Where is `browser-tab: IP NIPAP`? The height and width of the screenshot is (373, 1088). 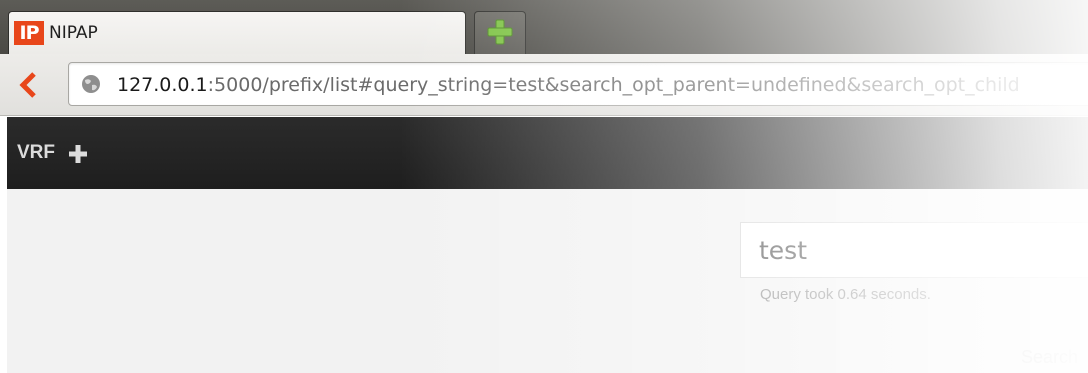
browser-tab: IP NIPAP is located at coordinates (237, 32).